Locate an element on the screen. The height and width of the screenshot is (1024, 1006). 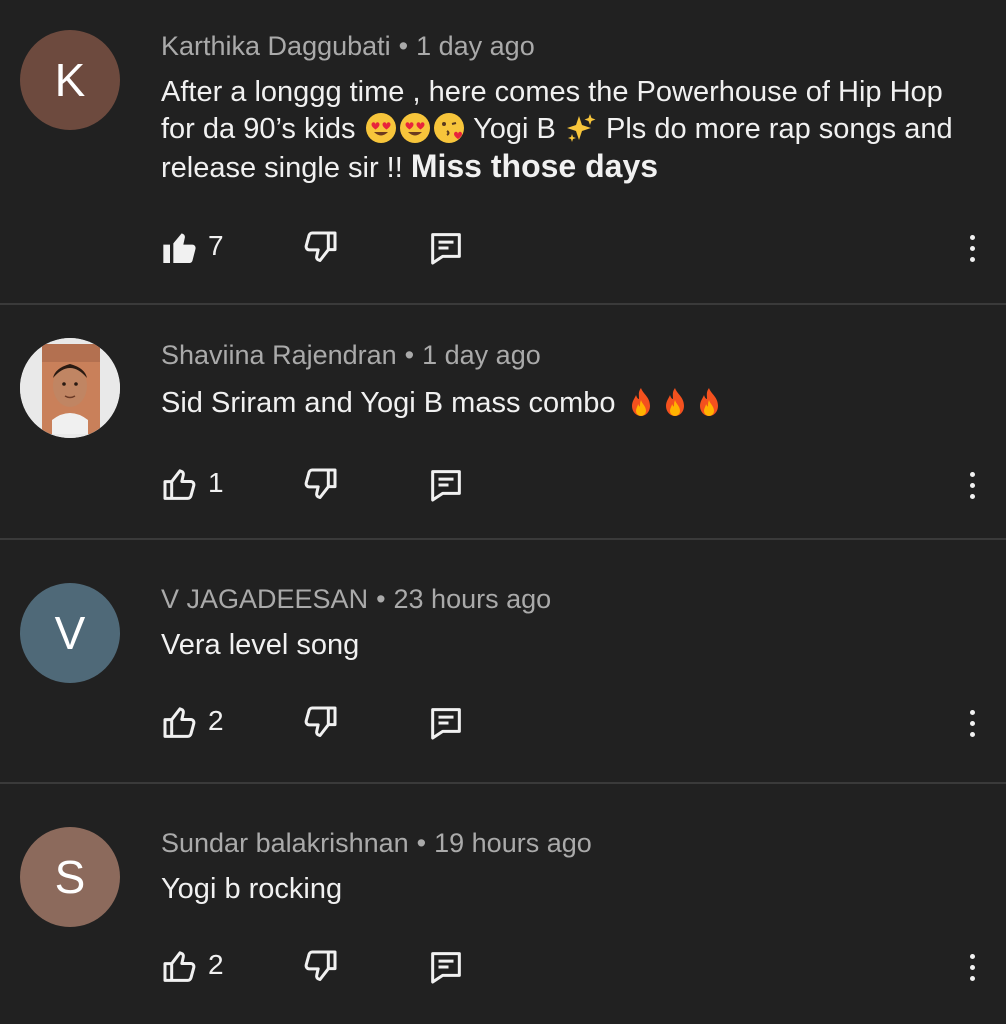
avatar-letter: S is located at coordinates (70, 877).